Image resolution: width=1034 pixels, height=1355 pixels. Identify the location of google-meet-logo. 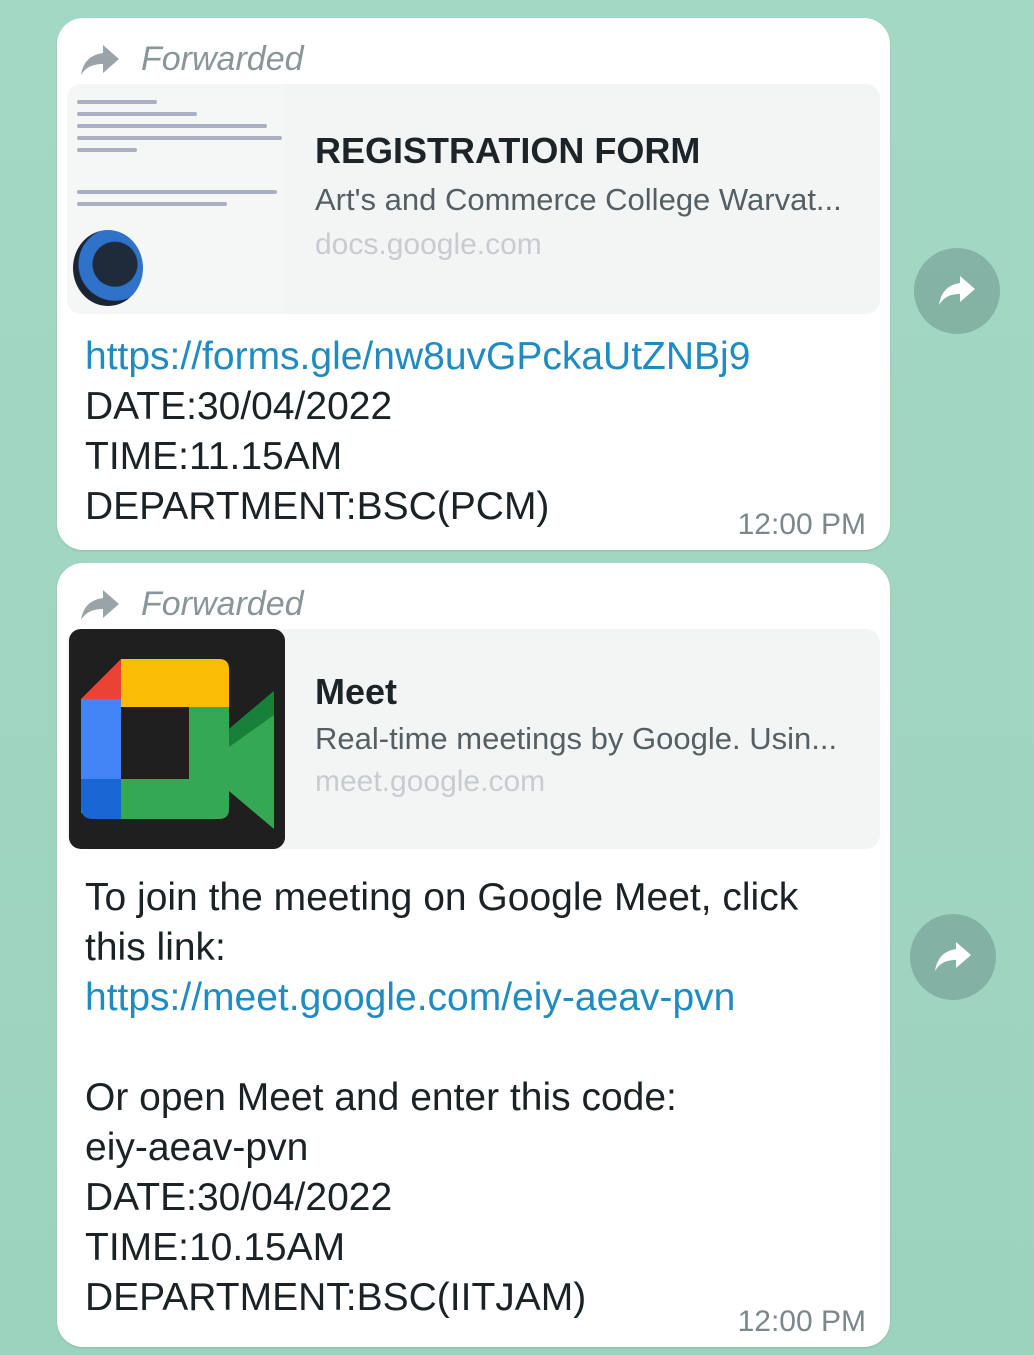
(177, 739).